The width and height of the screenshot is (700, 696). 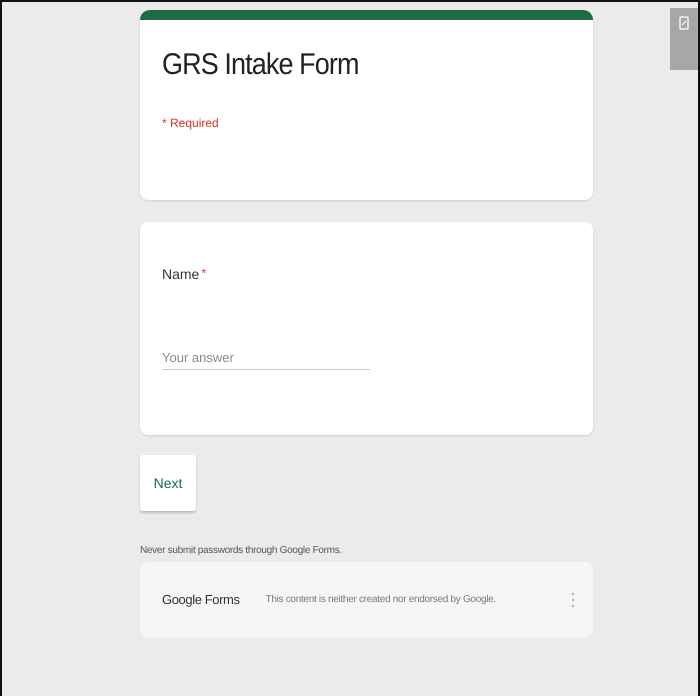 What do you see at coordinates (260, 65) in the screenshot?
I see `form-title: GRS Intake Form` at bounding box center [260, 65].